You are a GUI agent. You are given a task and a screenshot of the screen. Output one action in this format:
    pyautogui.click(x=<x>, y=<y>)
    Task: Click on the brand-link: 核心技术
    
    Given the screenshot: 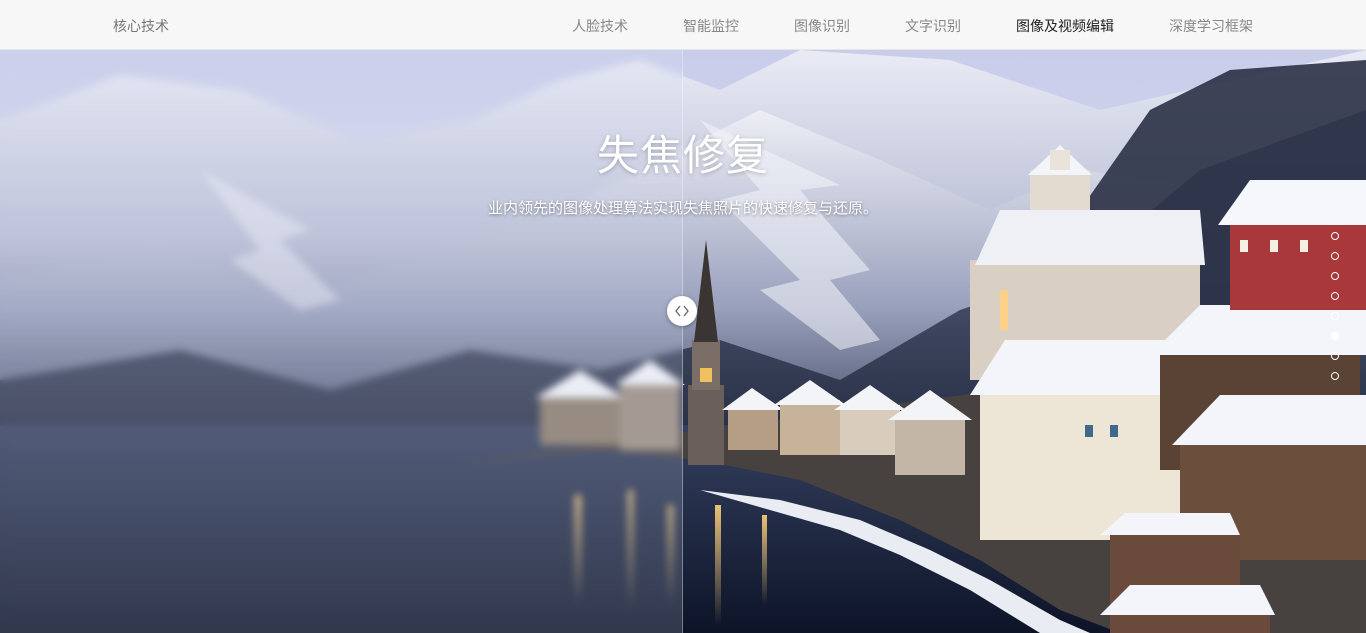 What is the action you would take?
    pyautogui.click(x=141, y=26)
    